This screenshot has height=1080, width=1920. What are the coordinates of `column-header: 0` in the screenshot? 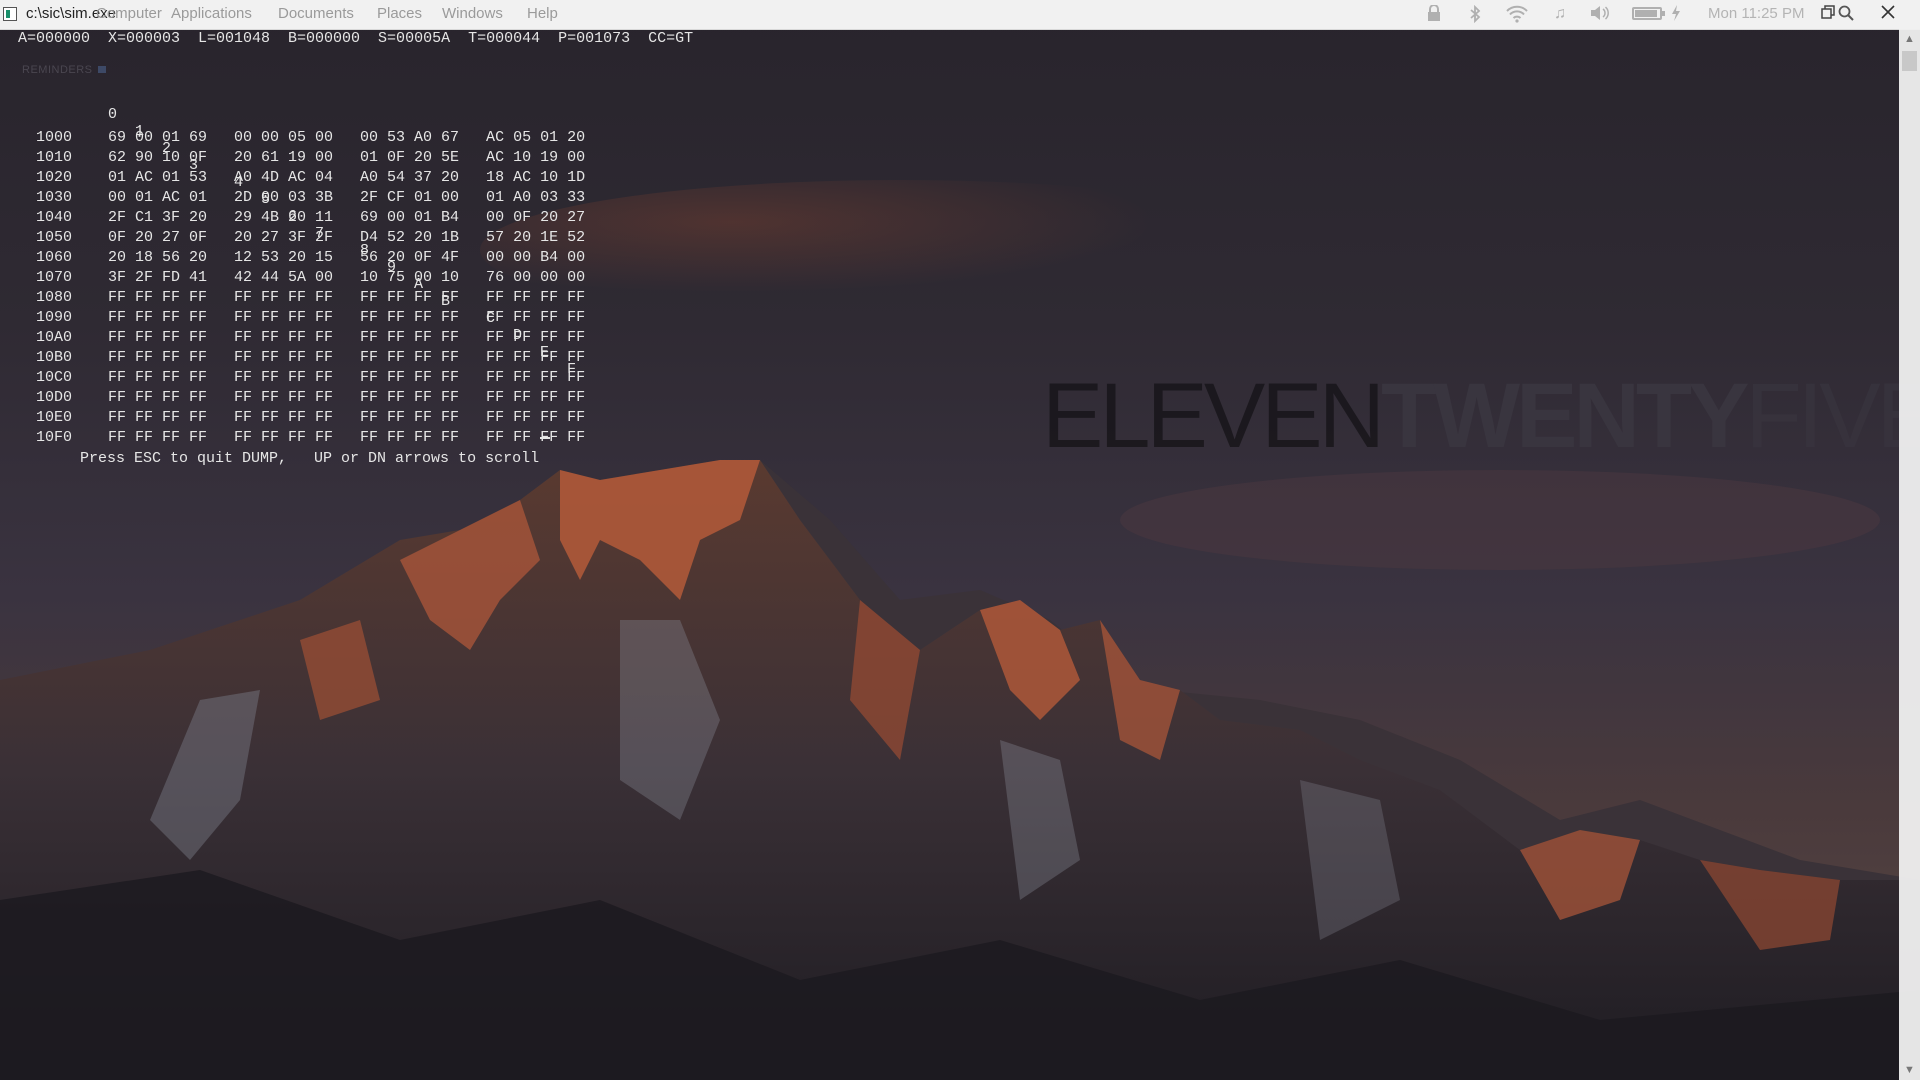 It's located at (113, 114).